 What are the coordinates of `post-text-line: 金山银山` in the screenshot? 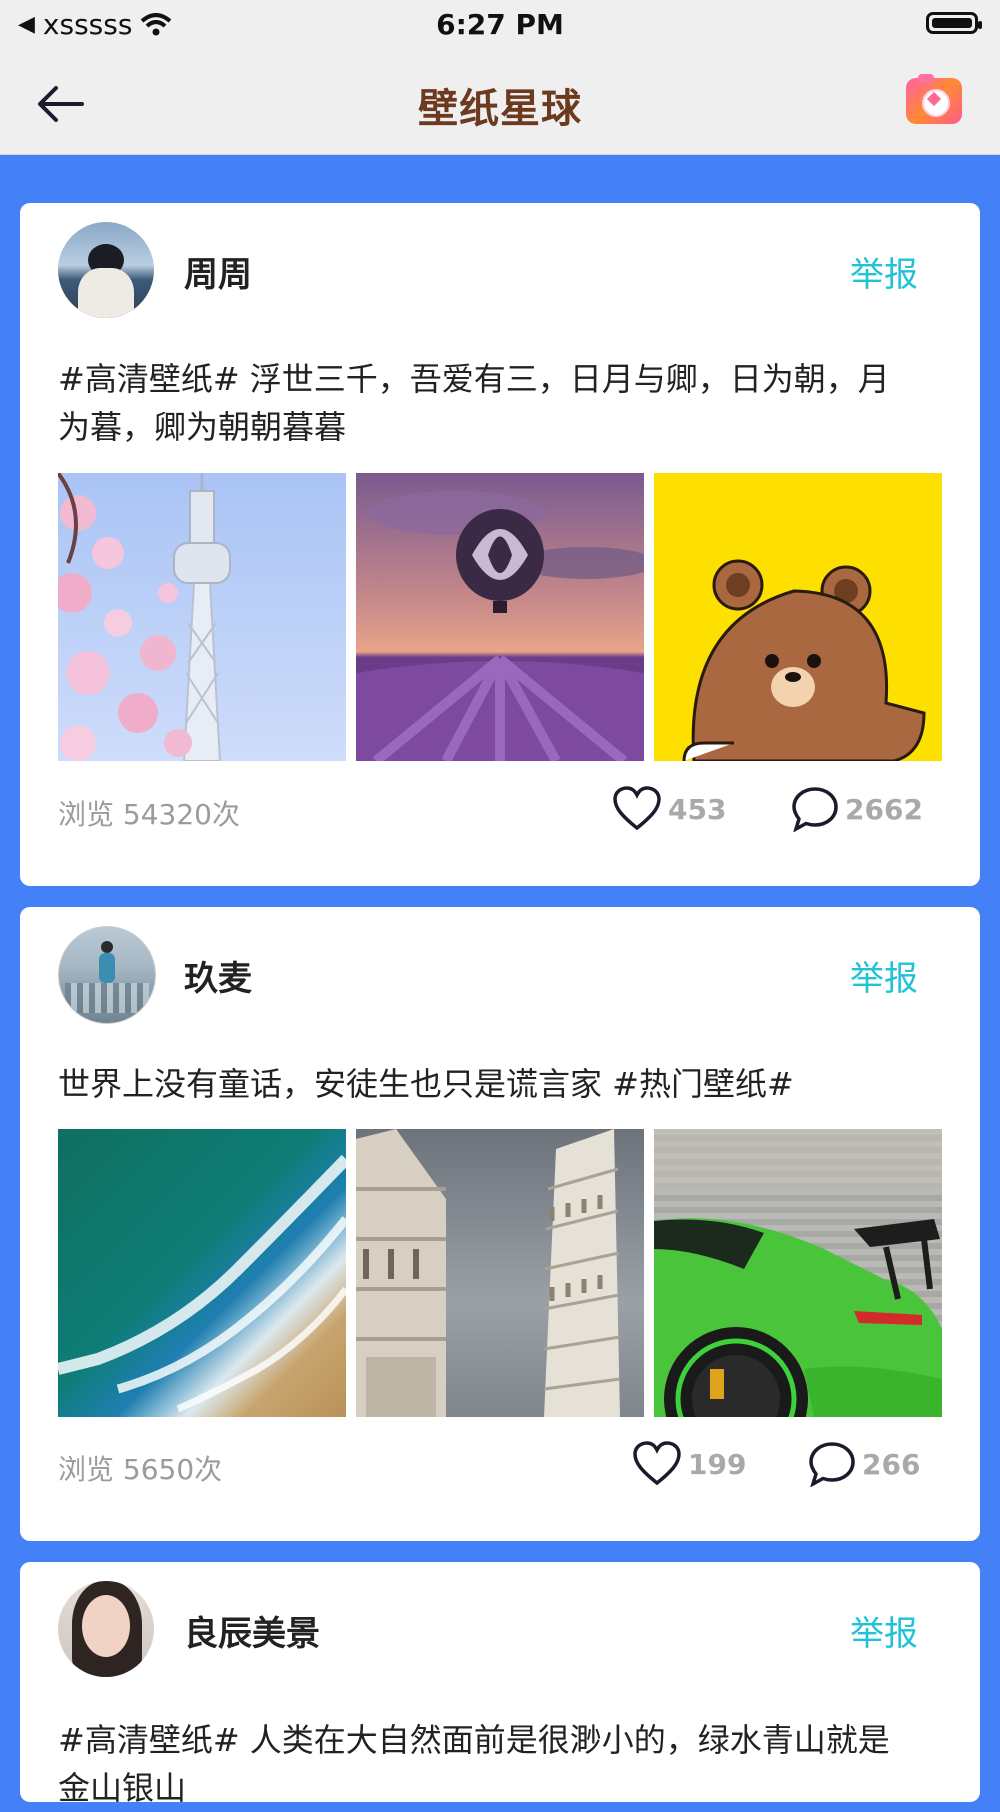 It's located at (122, 1788).